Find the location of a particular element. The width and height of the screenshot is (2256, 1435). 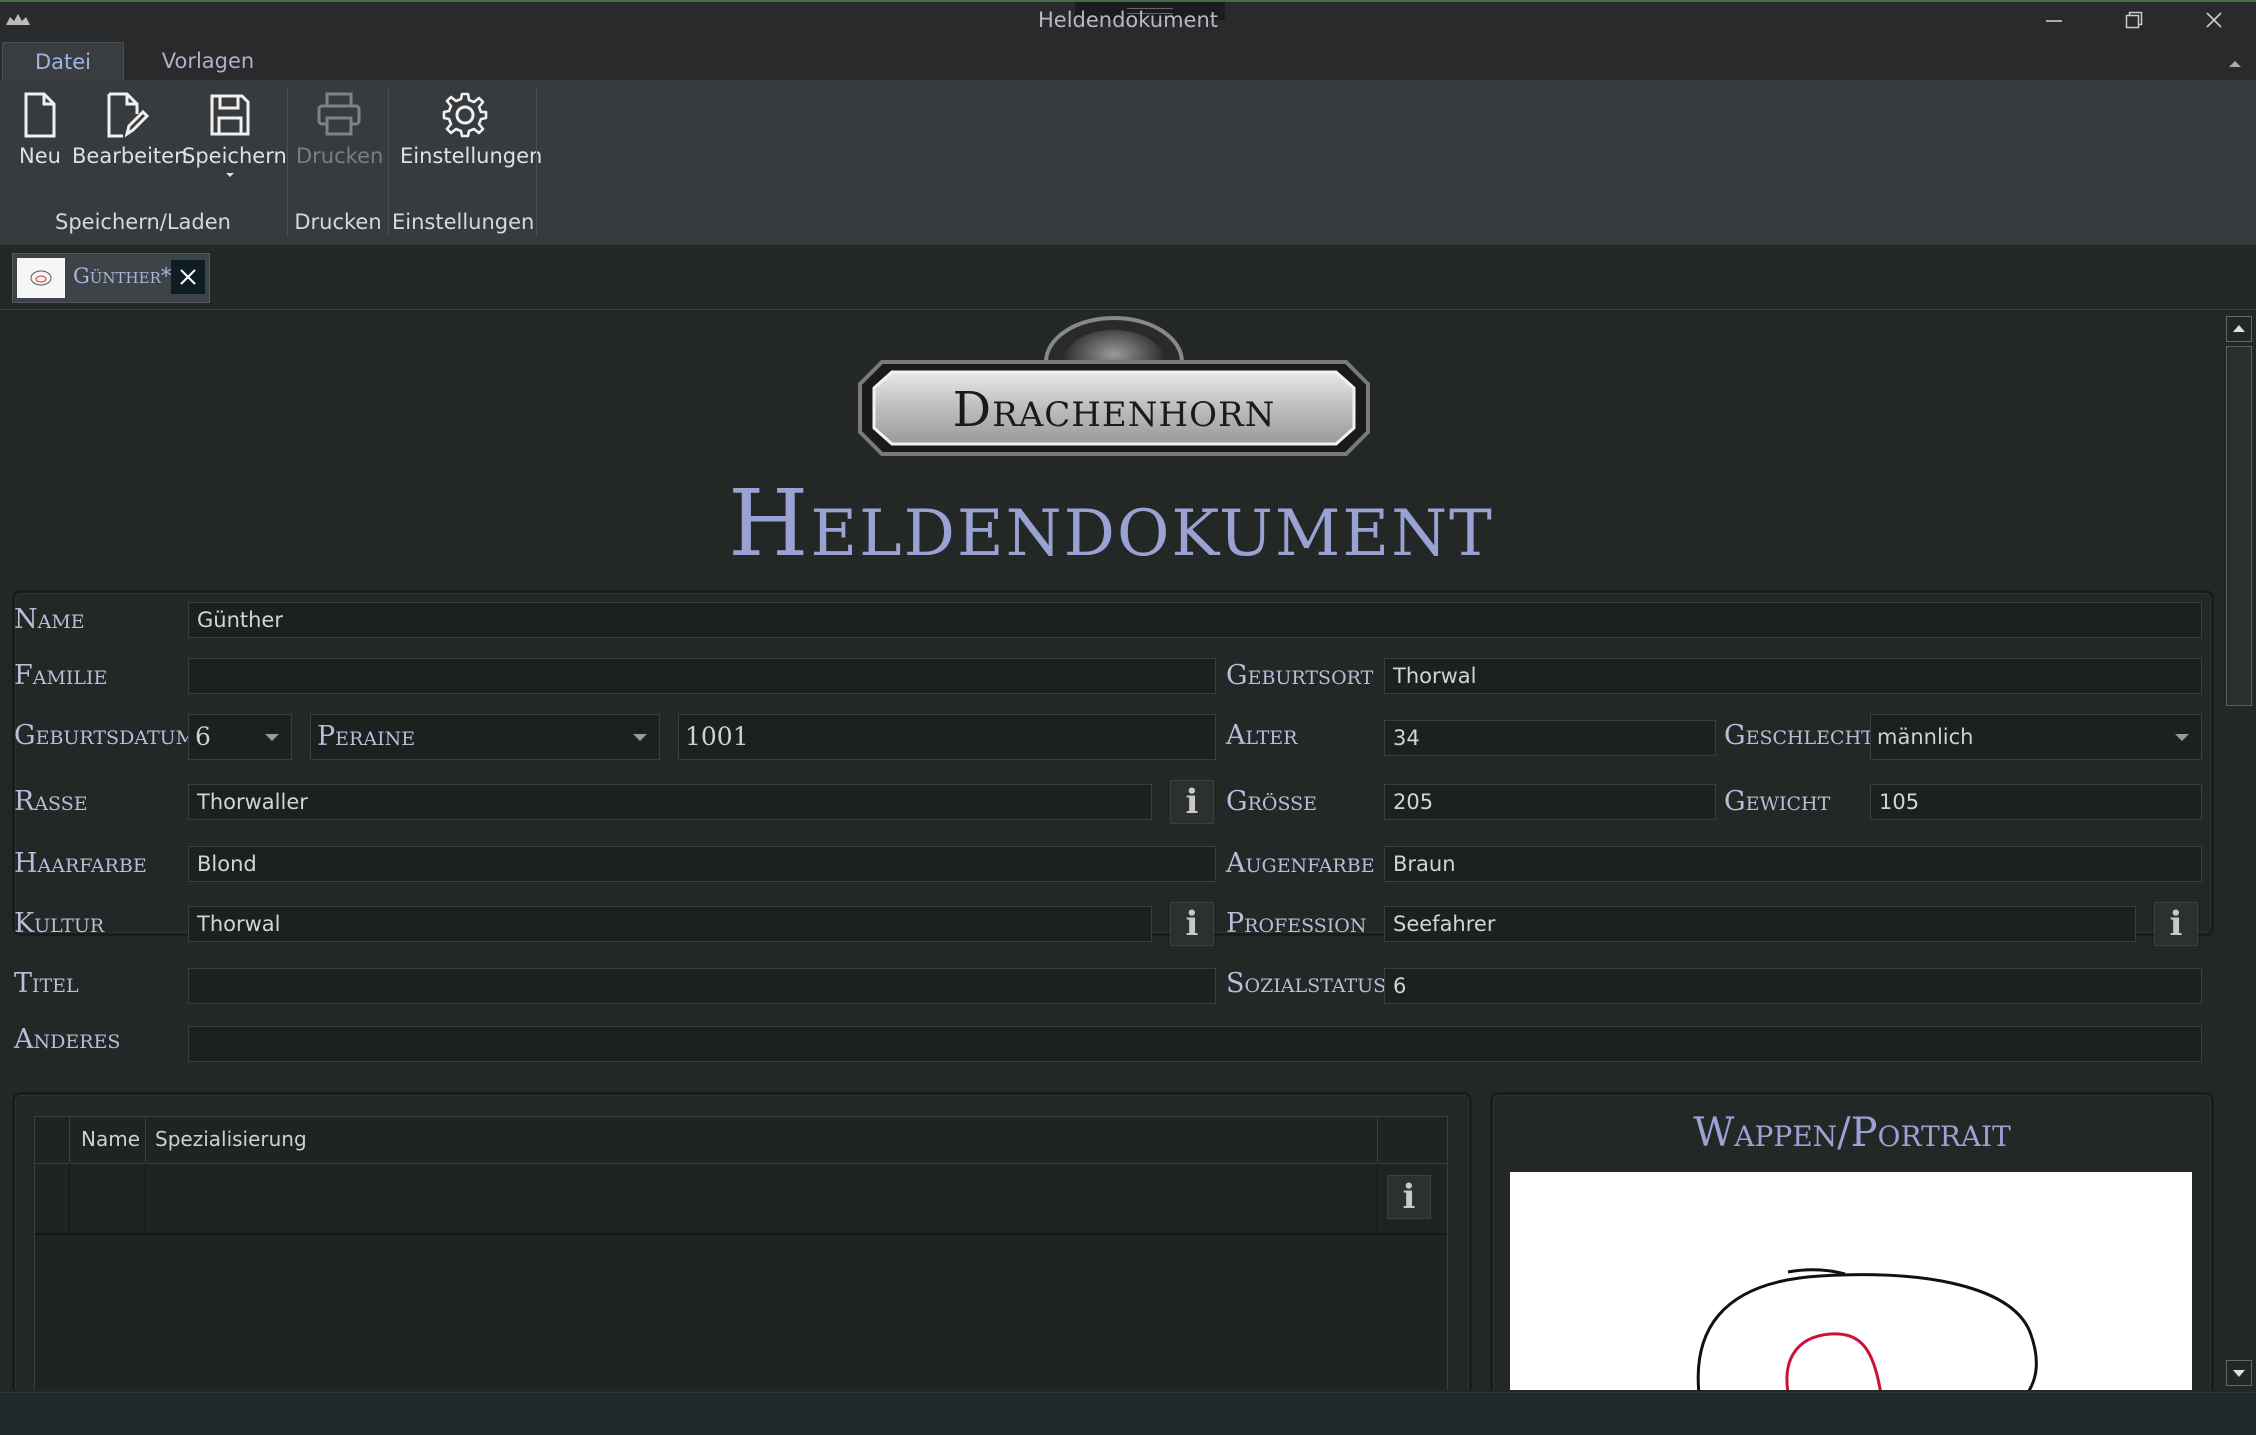

minimize-button is located at coordinates (2054, 22).